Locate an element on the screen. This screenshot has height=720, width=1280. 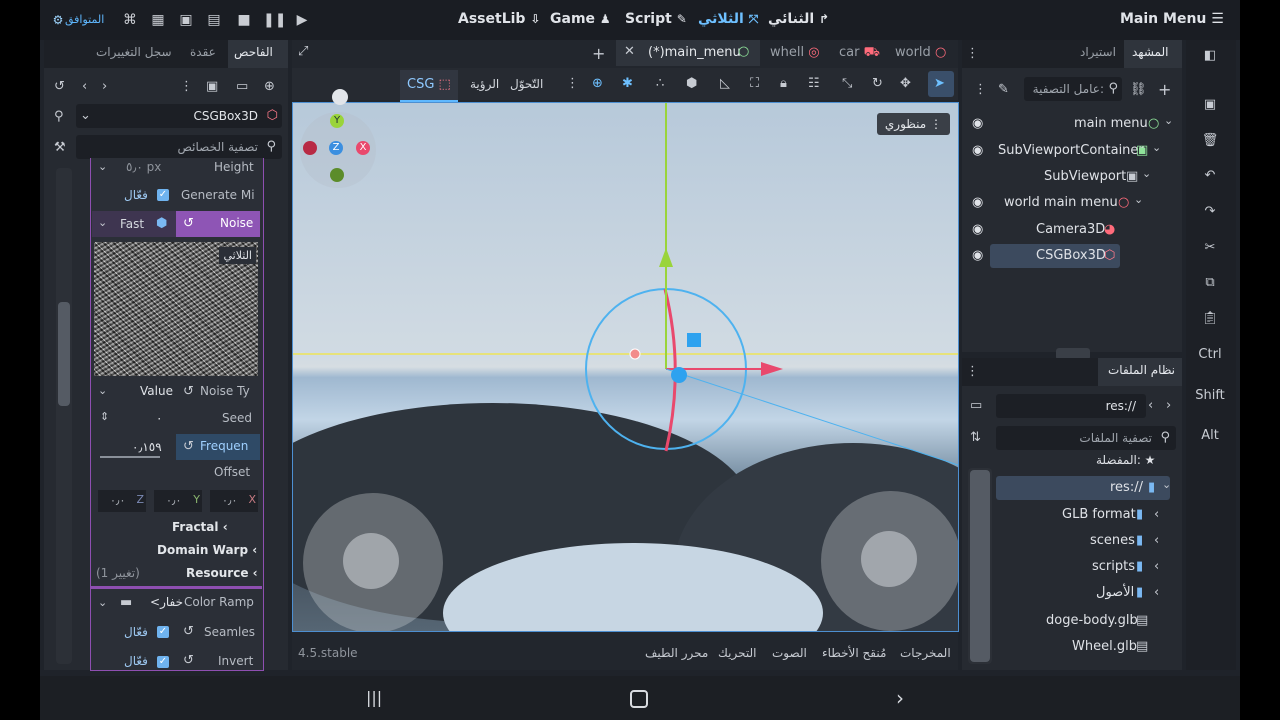
noise-type-value: Value is located at coordinates (156, 391).